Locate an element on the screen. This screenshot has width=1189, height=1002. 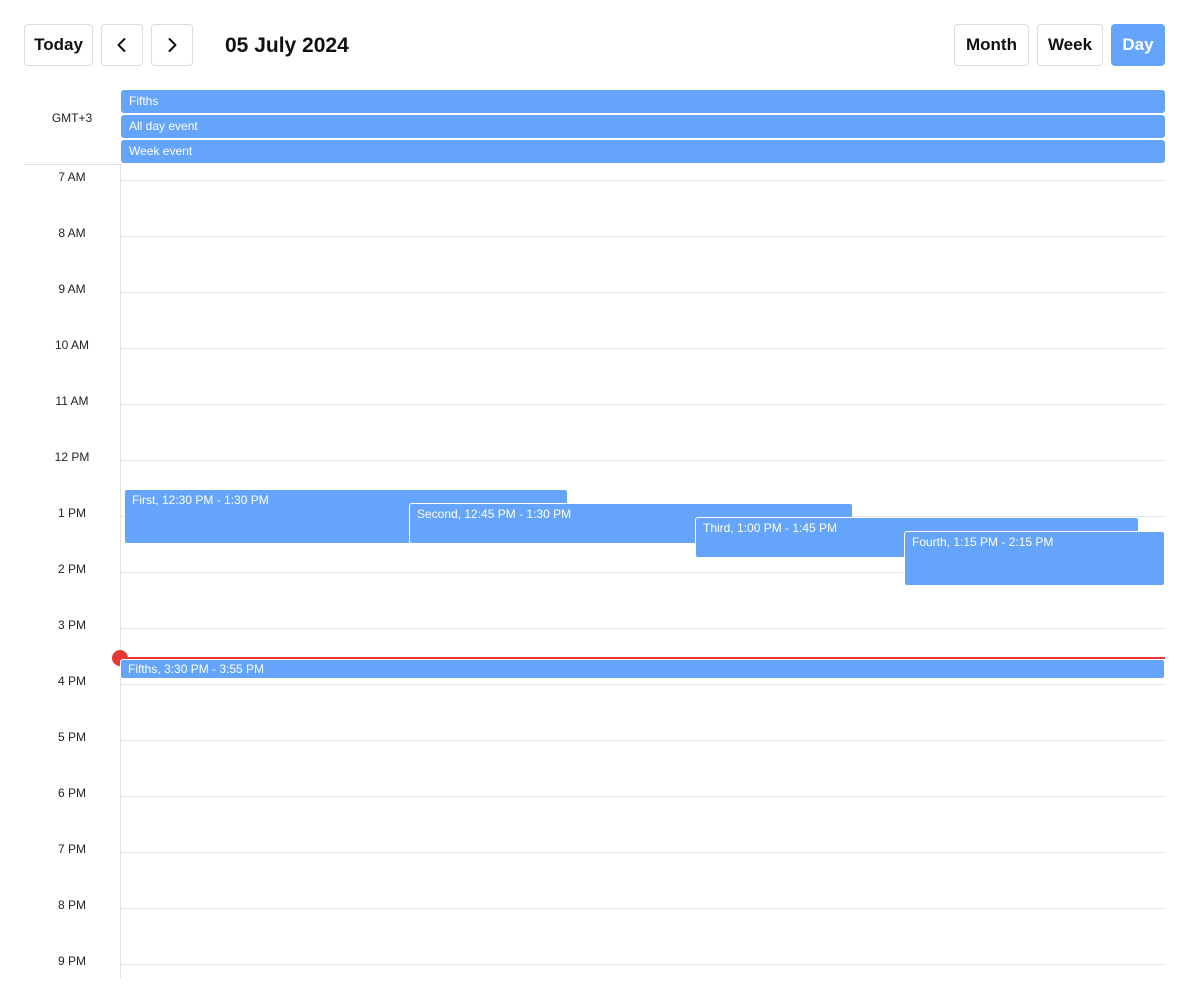
date-title: 05 July 2024 is located at coordinates (287, 45).